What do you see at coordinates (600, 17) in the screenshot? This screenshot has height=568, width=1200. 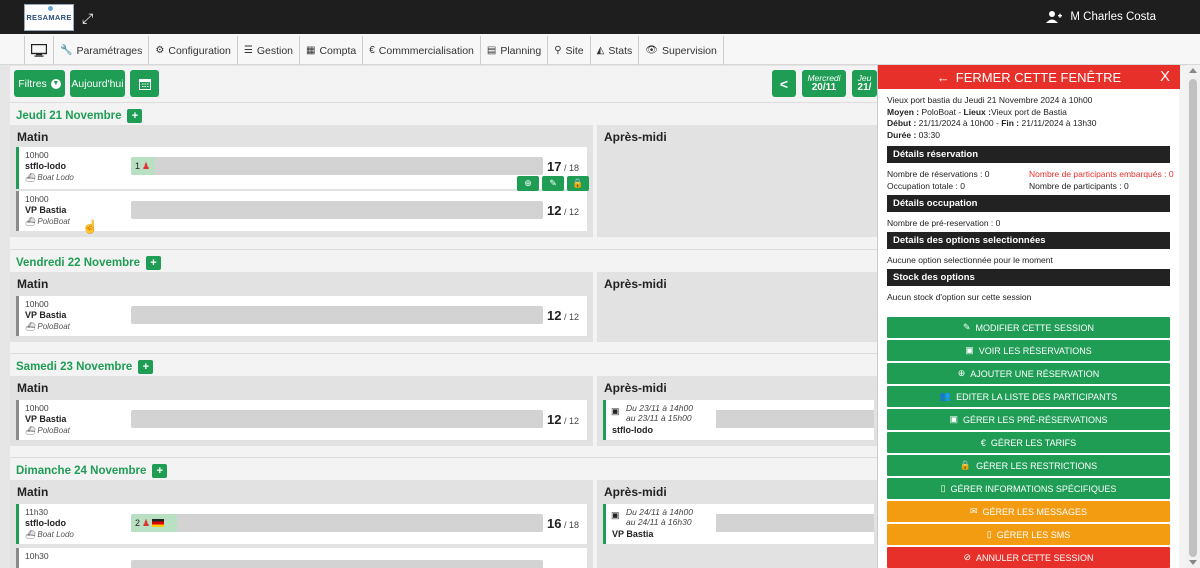 I see `top-bar: RESAMARE ⤢ M Charles Costa` at bounding box center [600, 17].